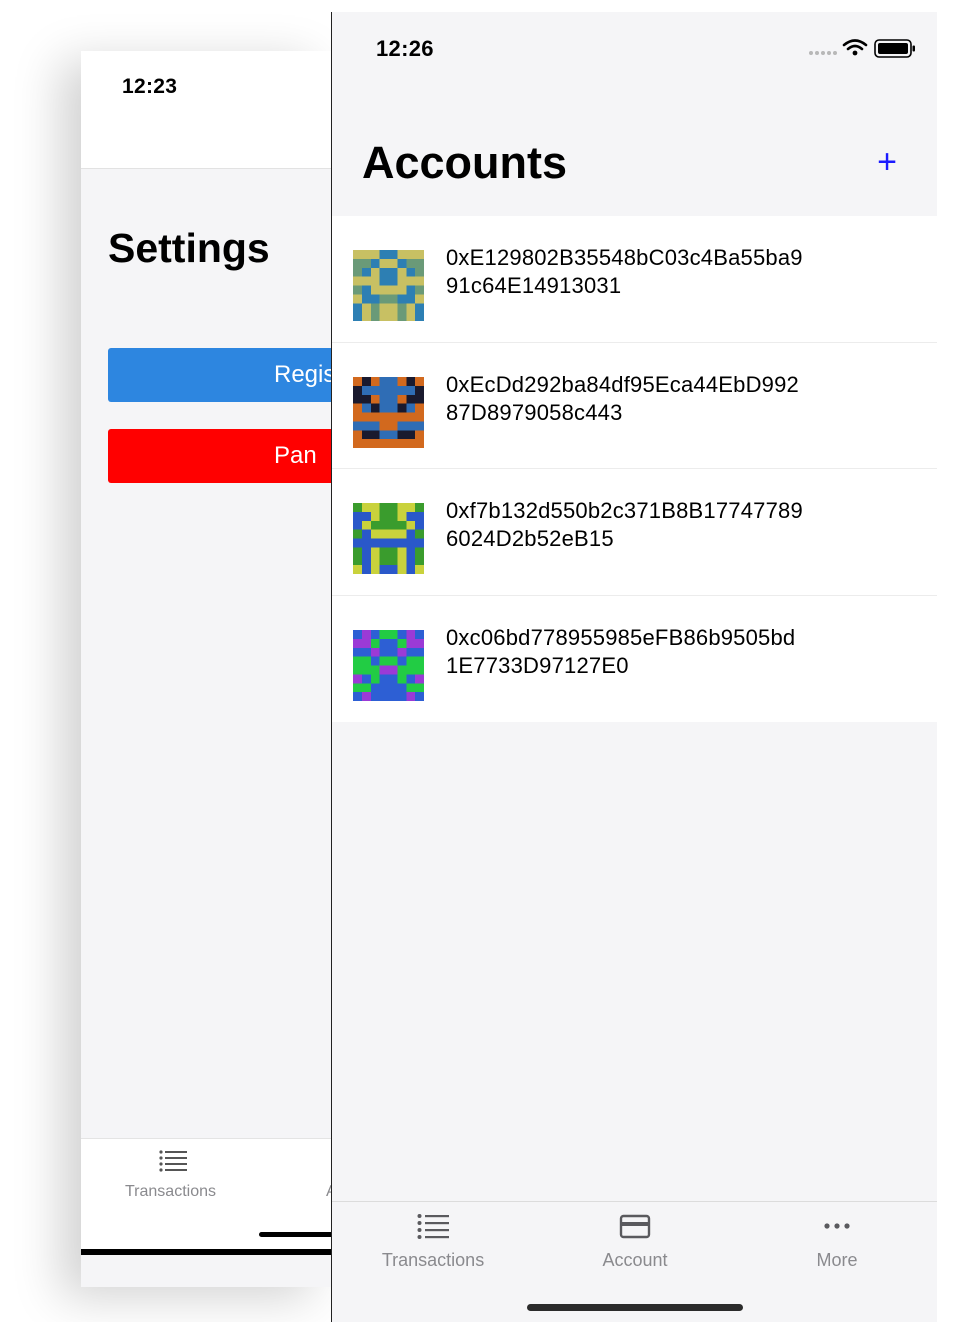 This screenshot has width=962, height=1322. I want to click on signal-icon, so click(823, 53).